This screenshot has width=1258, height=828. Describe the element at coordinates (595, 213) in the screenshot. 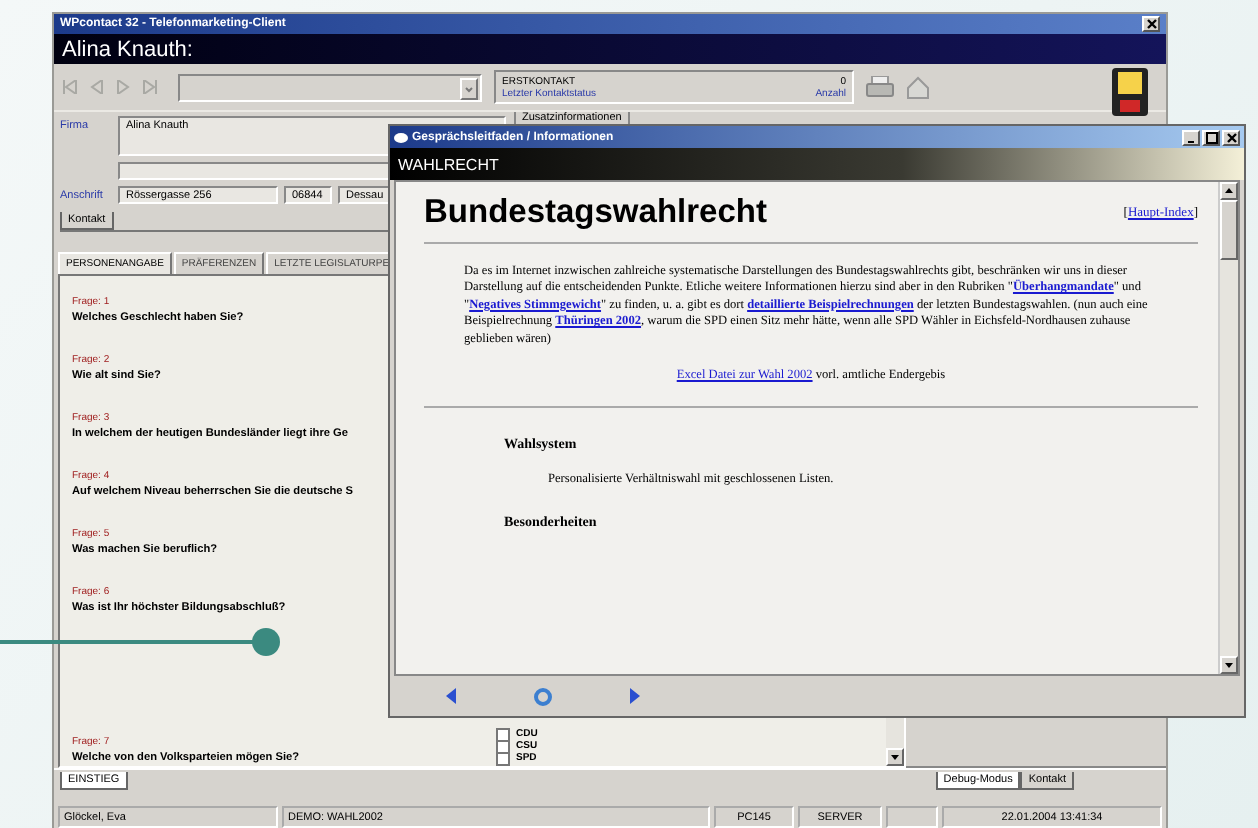

I see `page-heading: Bundestagswahlrecht` at that location.